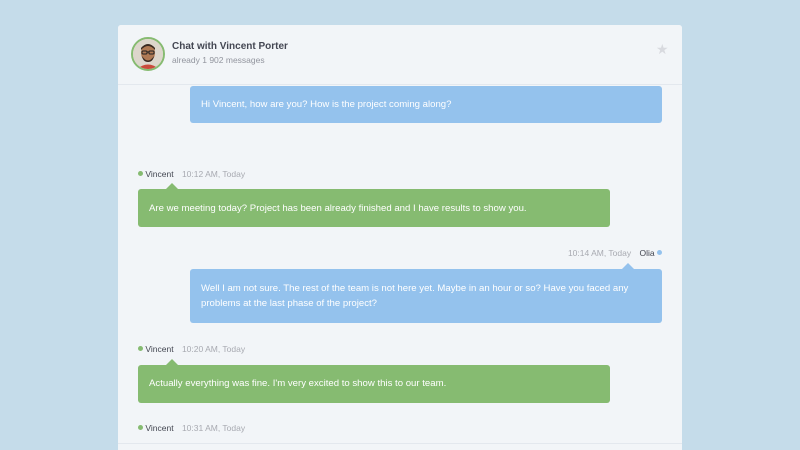 The height and width of the screenshot is (450, 800). Describe the element at coordinates (599, 253) in the screenshot. I see `message-time: 10:14 AM, Today` at that location.